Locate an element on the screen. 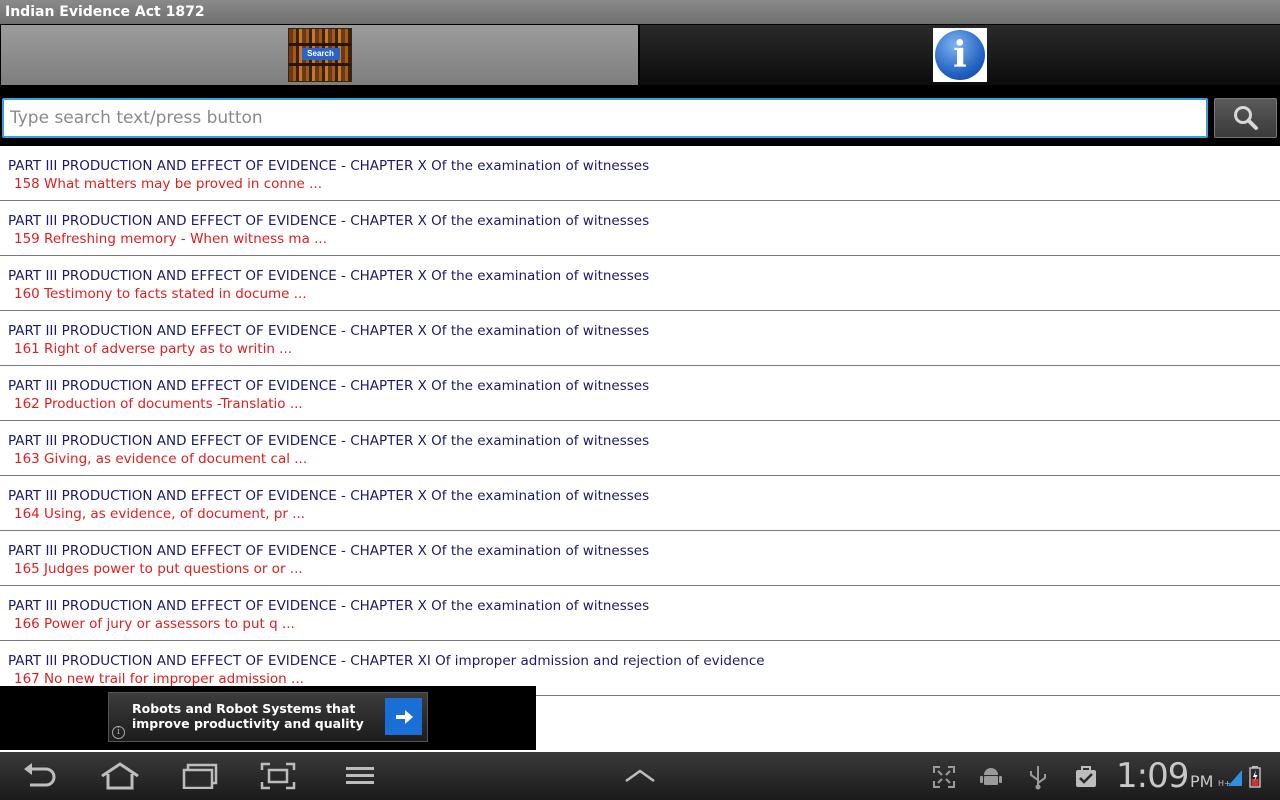 This screenshot has width=1280, height=800. recent-apps-icon is located at coordinates (200, 776).